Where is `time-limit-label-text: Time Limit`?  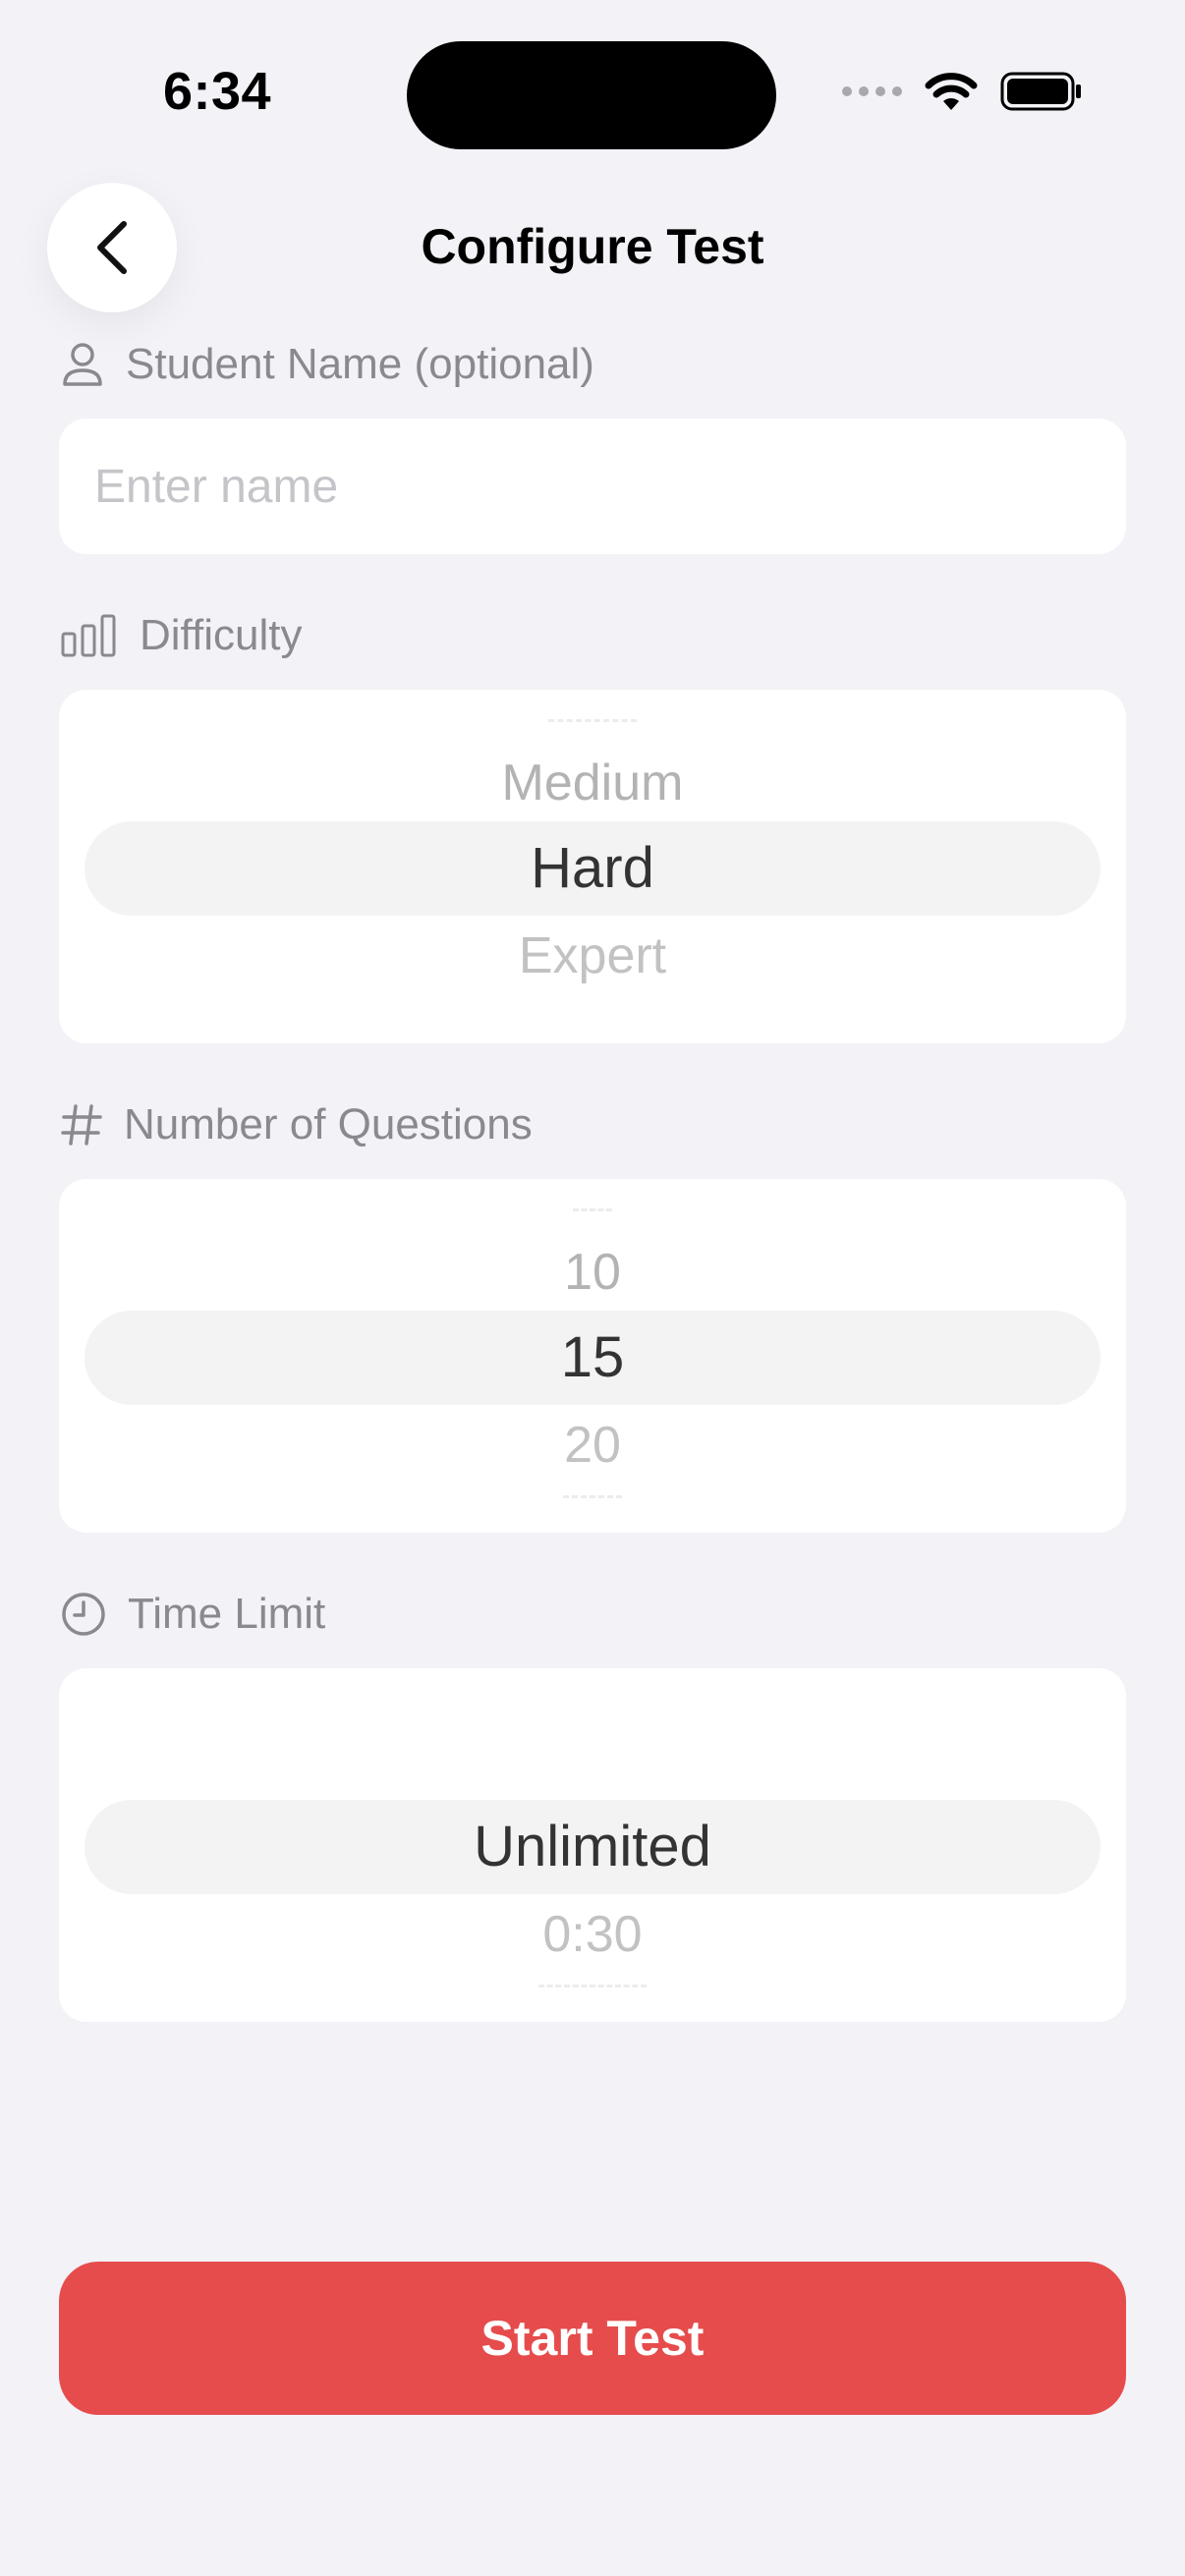 time-limit-label-text: Time Limit is located at coordinates (227, 1614).